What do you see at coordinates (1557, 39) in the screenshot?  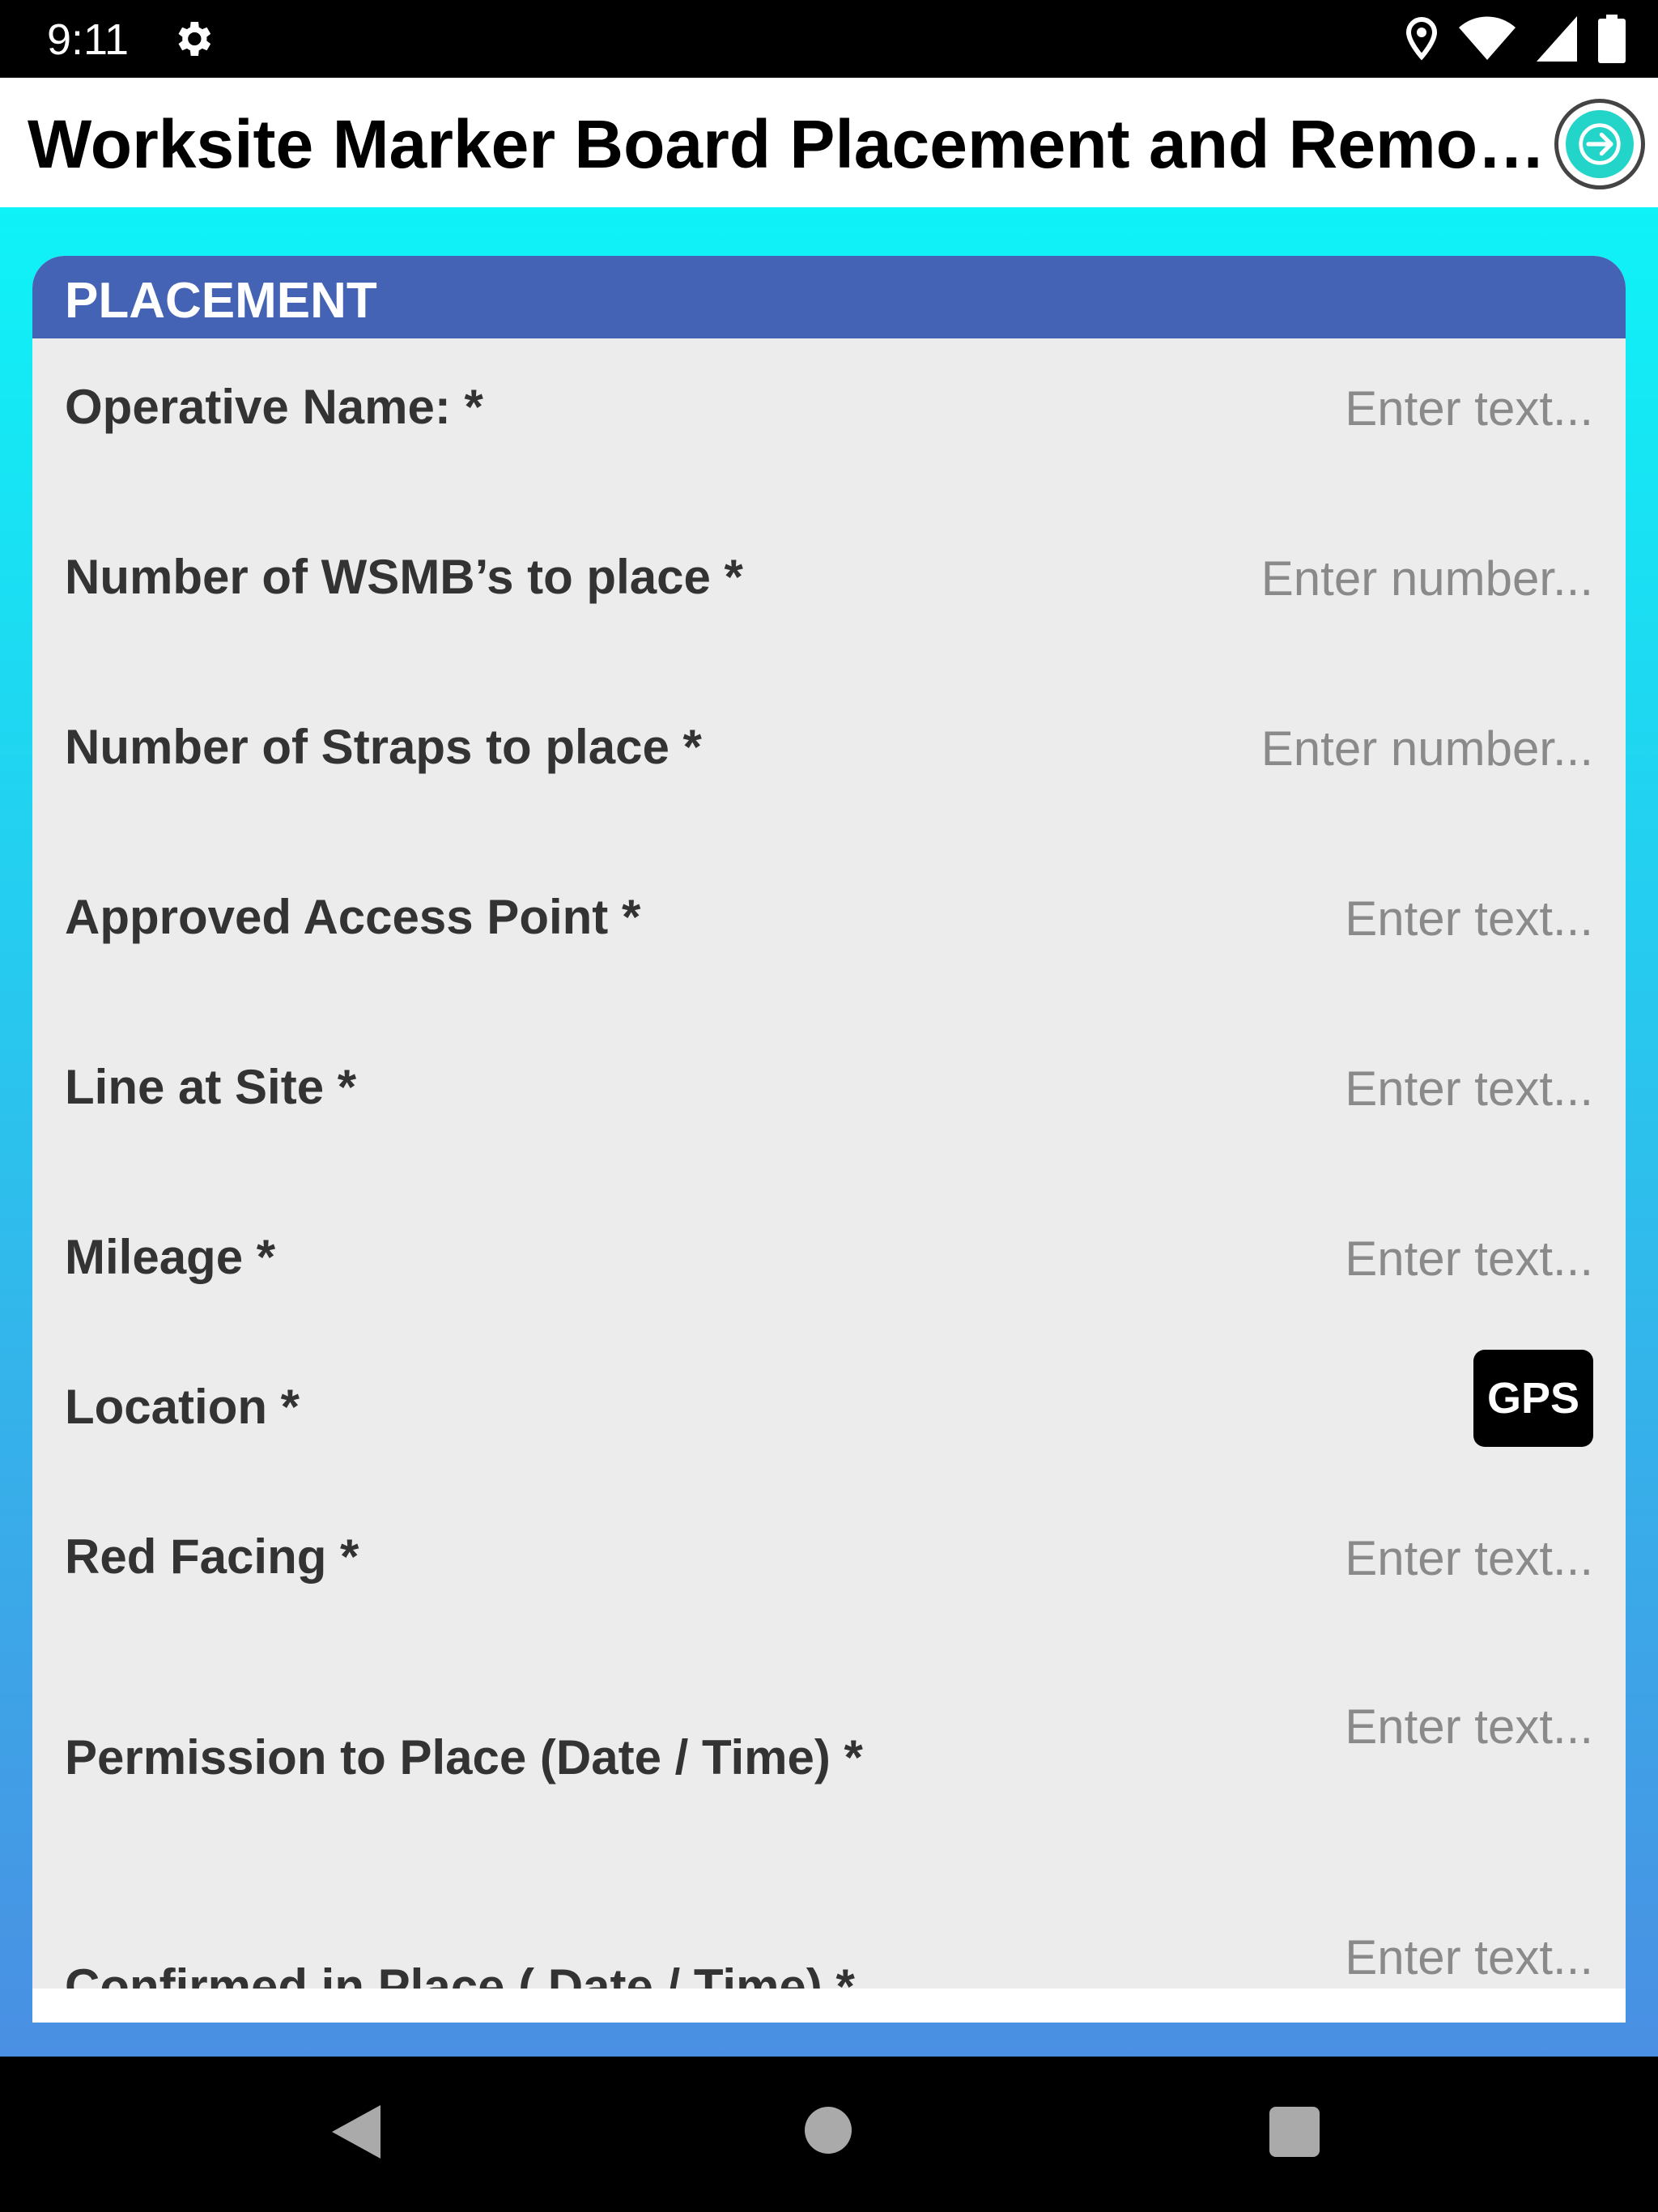 I see `cell-signal-icon` at bounding box center [1557, 39].